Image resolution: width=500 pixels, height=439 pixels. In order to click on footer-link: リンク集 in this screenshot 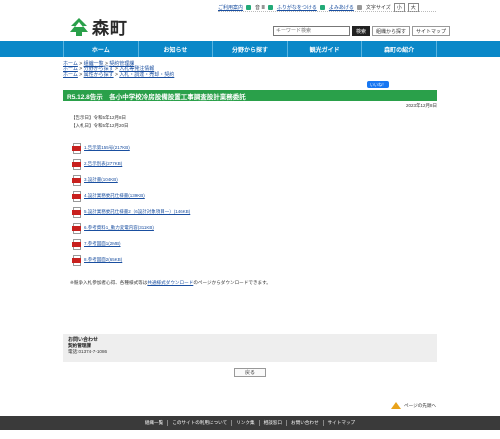, I will do `click(244, 423)`.